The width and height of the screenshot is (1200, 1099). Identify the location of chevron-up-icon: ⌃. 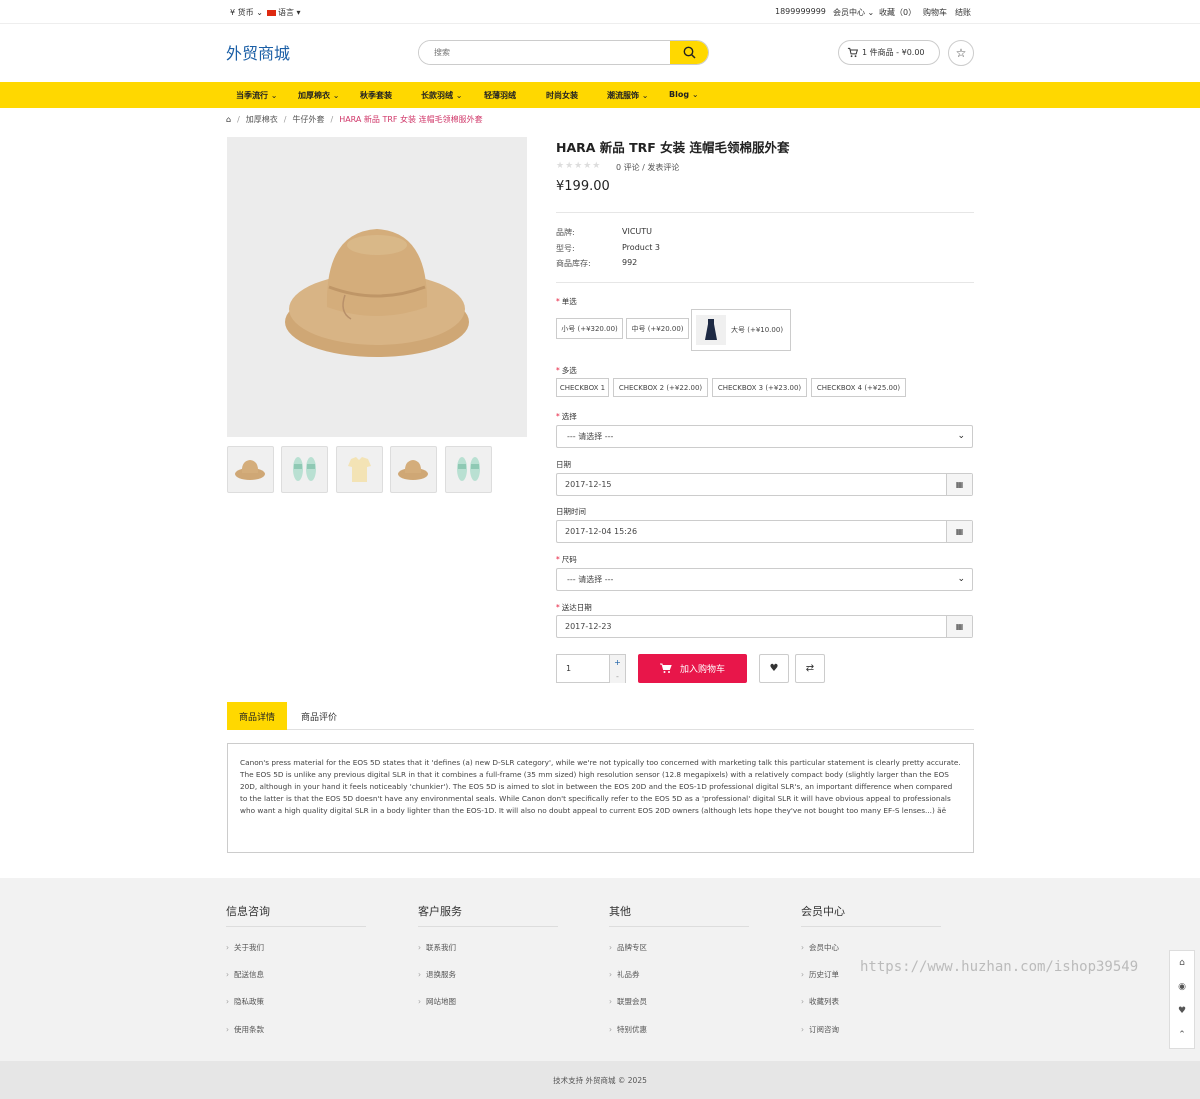
(1182, 1035).